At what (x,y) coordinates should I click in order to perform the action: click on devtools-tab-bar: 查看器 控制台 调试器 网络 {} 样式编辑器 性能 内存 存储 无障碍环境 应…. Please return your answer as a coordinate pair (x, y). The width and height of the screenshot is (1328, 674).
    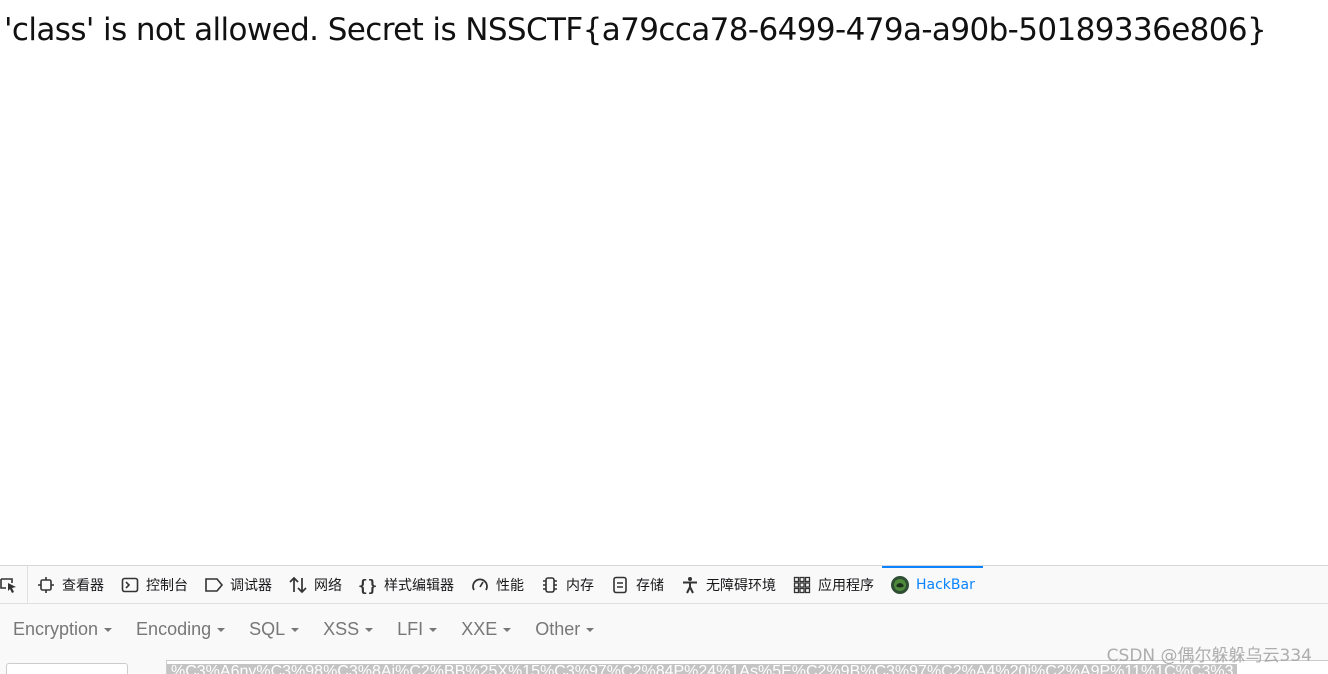
    Looking at the image, I should click on (664, 585).